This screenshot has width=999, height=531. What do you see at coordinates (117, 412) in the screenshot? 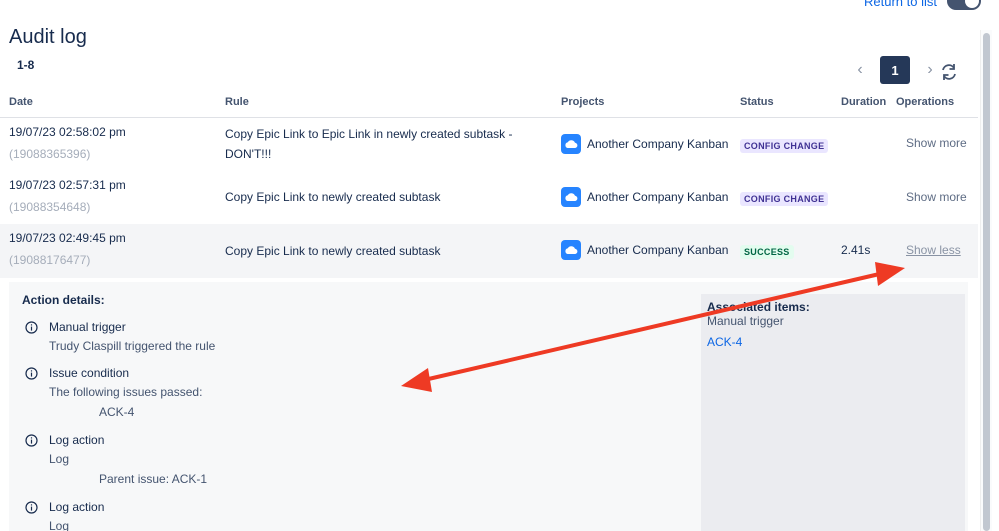
I see `action-detail-value: ACK-4` at bounding box center [117, 412].